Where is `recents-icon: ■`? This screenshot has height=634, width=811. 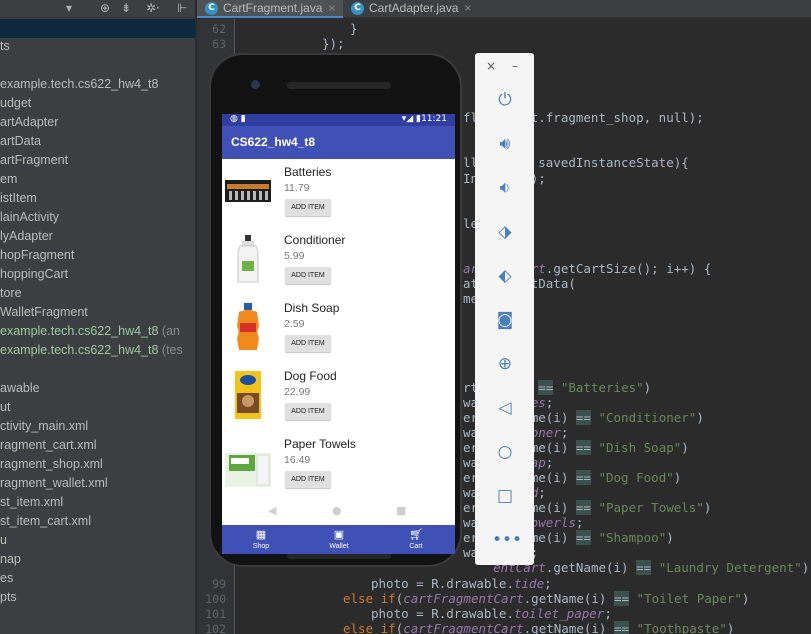
recents-icon: ■ is located at coordinates (401, 510).